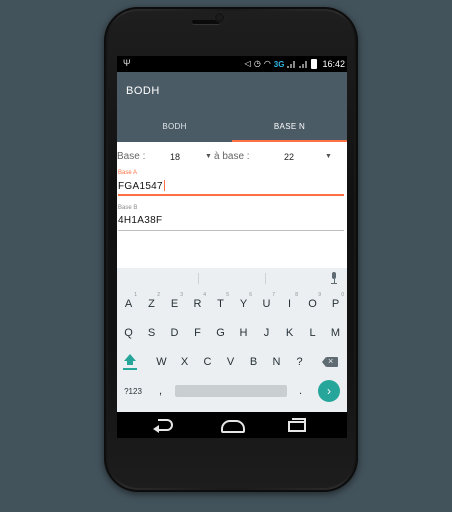 The height and width of the screenshot is (512, 452). Describe the element at coordinates (128, 333) in the screenshot. I see `key-q: Q` at that location.